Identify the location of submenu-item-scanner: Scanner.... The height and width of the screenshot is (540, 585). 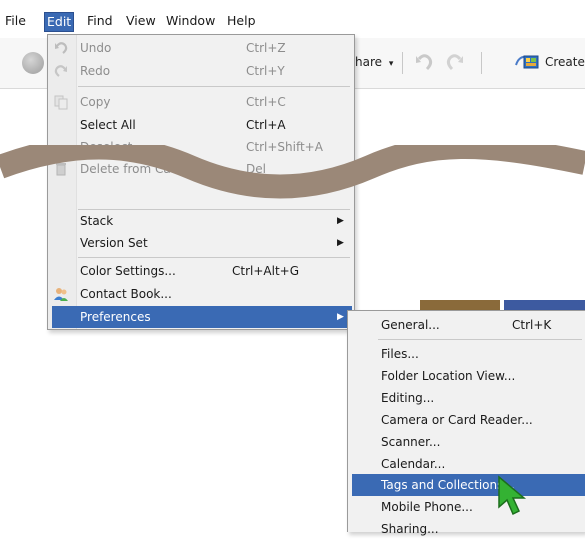
(466, 442).